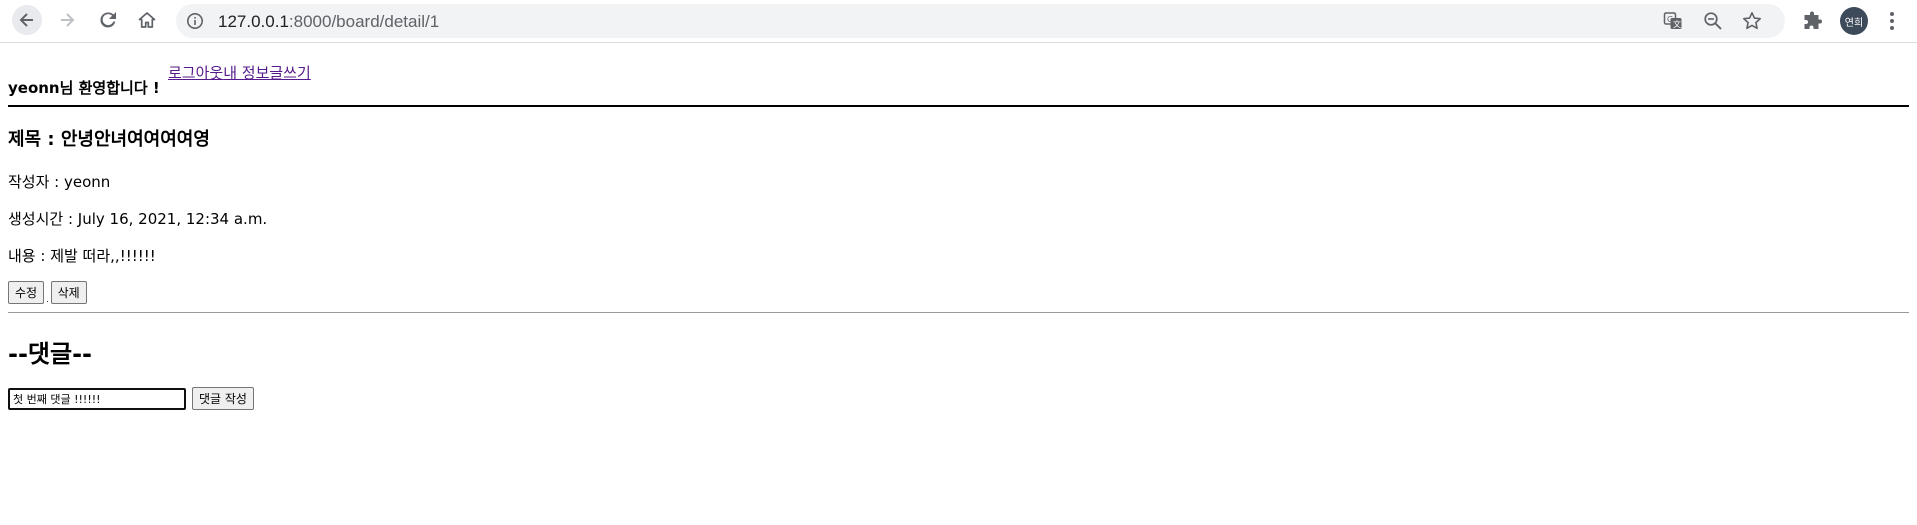  Describe the element at coordinates (195, 73) in the screenshot. I see `logout-link: 로그아웃` at that location.